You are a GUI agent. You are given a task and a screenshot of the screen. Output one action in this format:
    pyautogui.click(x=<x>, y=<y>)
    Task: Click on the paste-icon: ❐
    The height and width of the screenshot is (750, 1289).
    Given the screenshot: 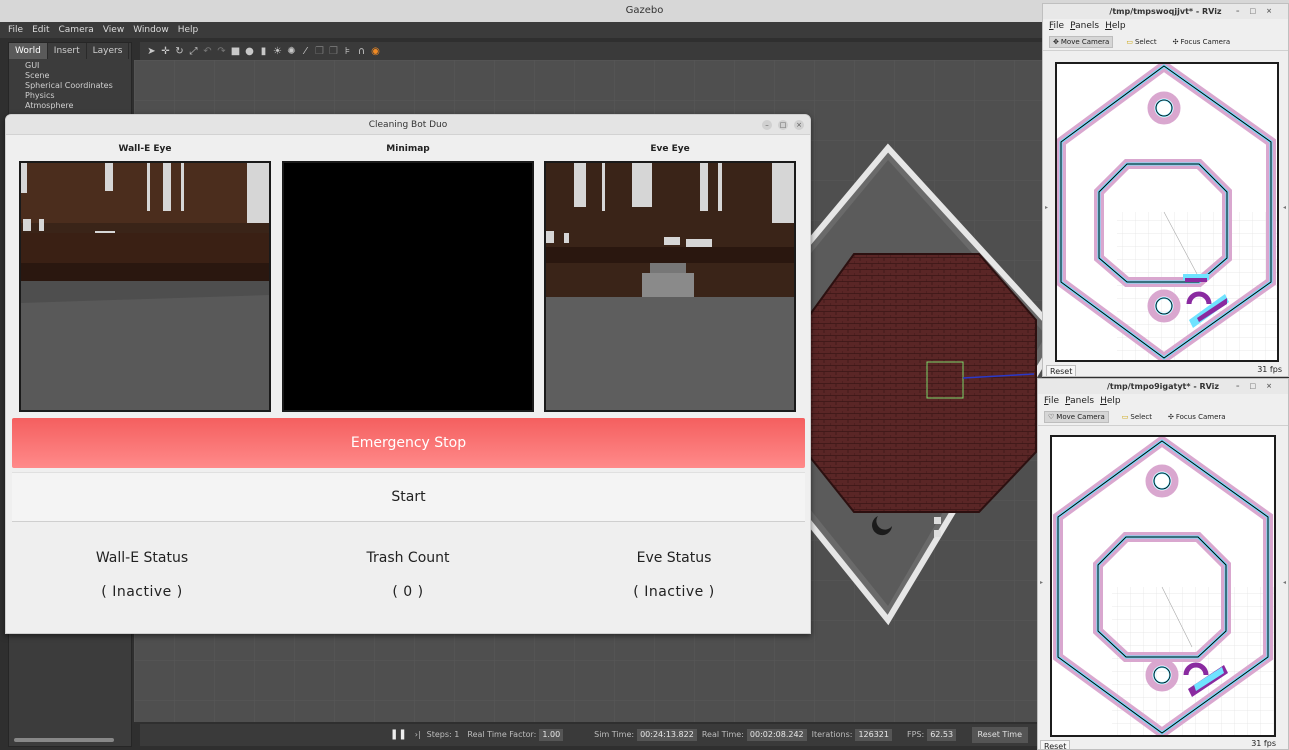 What is the action you would take?
    pyautogui.click(x=333, y=51)
    